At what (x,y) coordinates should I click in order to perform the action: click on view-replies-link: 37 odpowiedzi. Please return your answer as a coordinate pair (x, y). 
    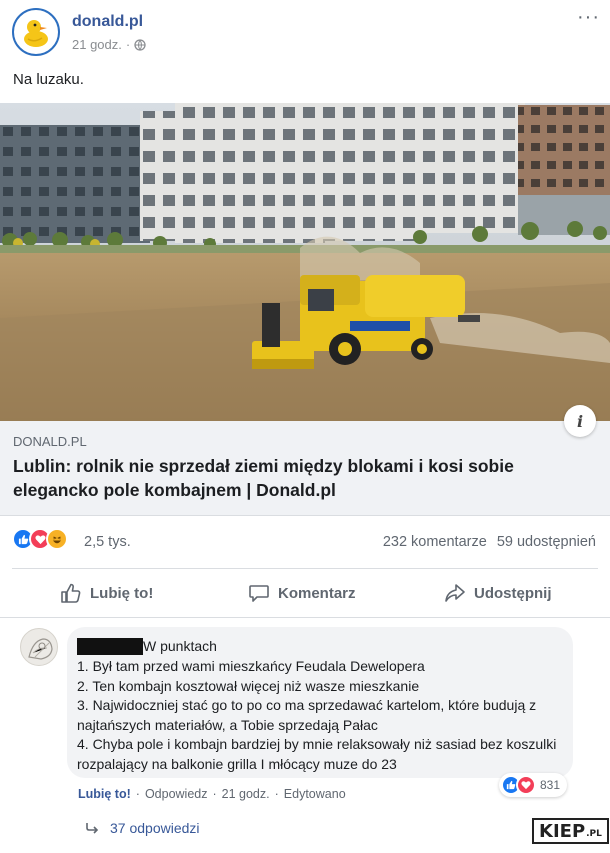
    Looking at the image, I should click on (143, 828).